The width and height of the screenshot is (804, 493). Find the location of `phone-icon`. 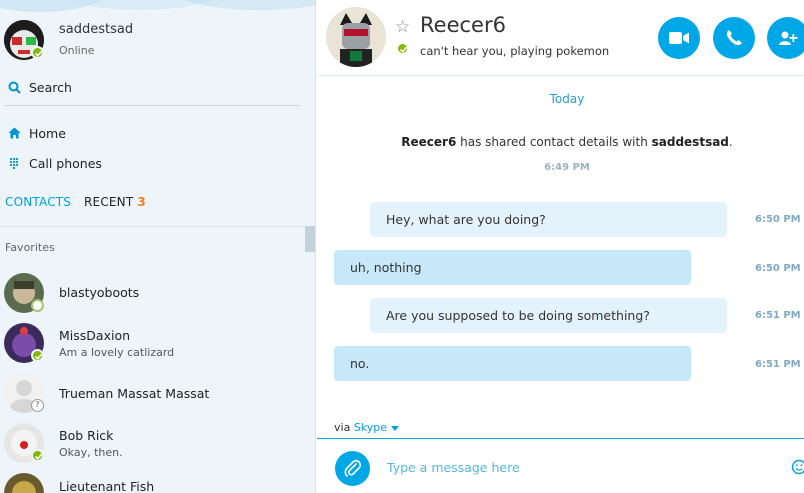

phone-icon is located at coordinates (734, 38).